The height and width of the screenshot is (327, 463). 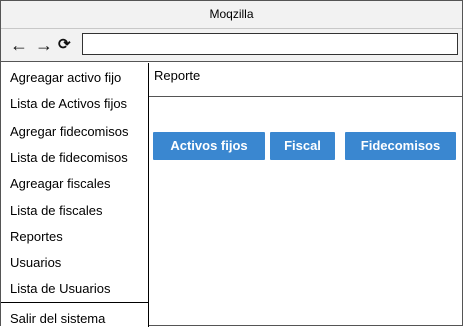 What do you see at coordinates (60, 184) in the screenshot?
I see `sidebar-item-agregar-fiscales: Agreagar fiscales` at bounding box center [60, 184].